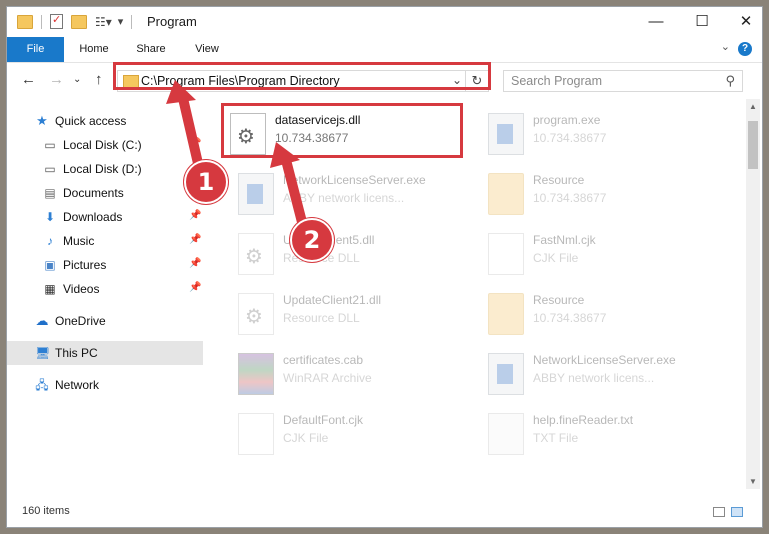 The image size is (769, 534). I want to click on sidebar-item-local-disk-c: ▭ Local Disk (C:) 📌, so click(105, 145).